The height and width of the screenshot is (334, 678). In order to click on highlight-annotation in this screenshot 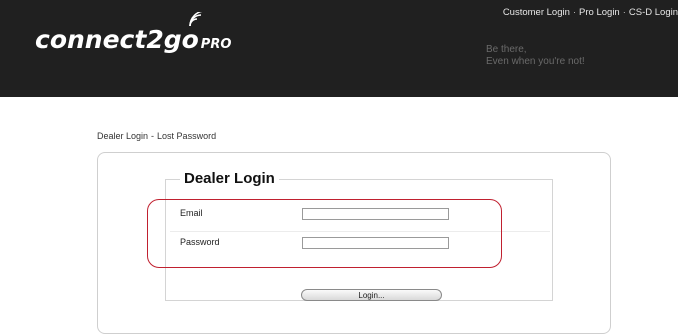, I will do `click(324, 233)`.